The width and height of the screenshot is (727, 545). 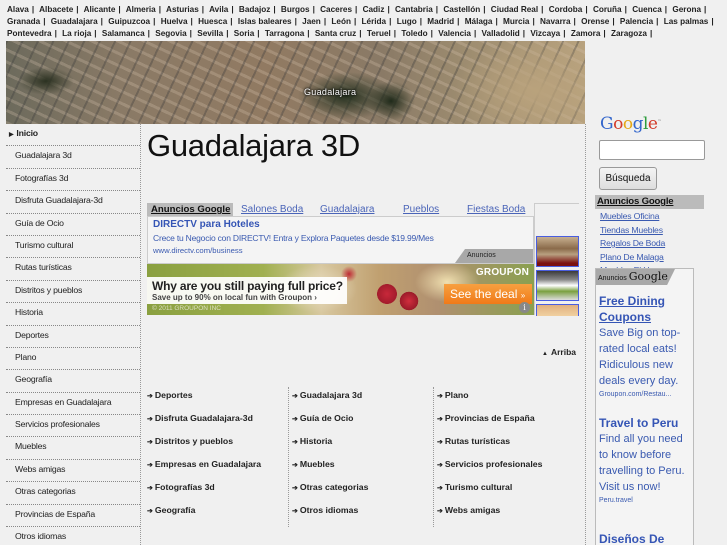 I want to click on province-link: Coruña, so click(x=607, y=9).